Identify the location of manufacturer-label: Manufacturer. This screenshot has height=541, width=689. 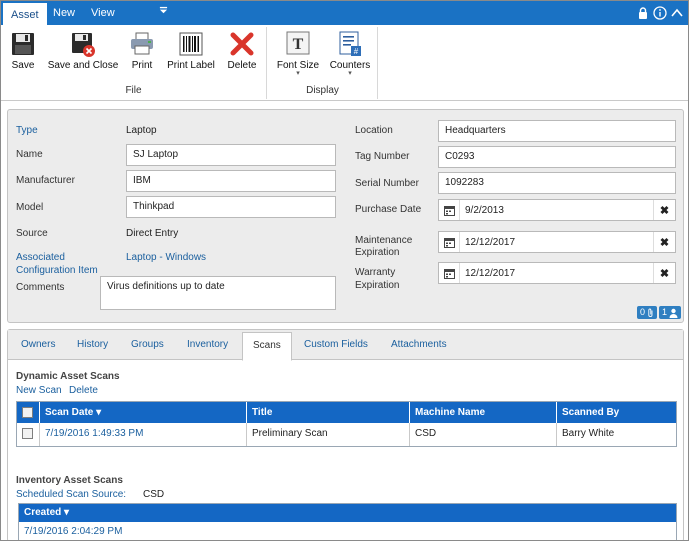
(45, 180).